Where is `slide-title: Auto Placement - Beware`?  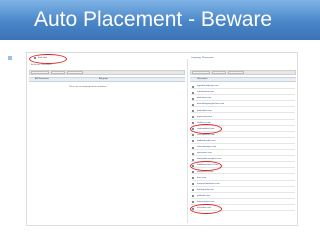 slide-title: Auto Placement - Beware is located at coordinates (153, 19).